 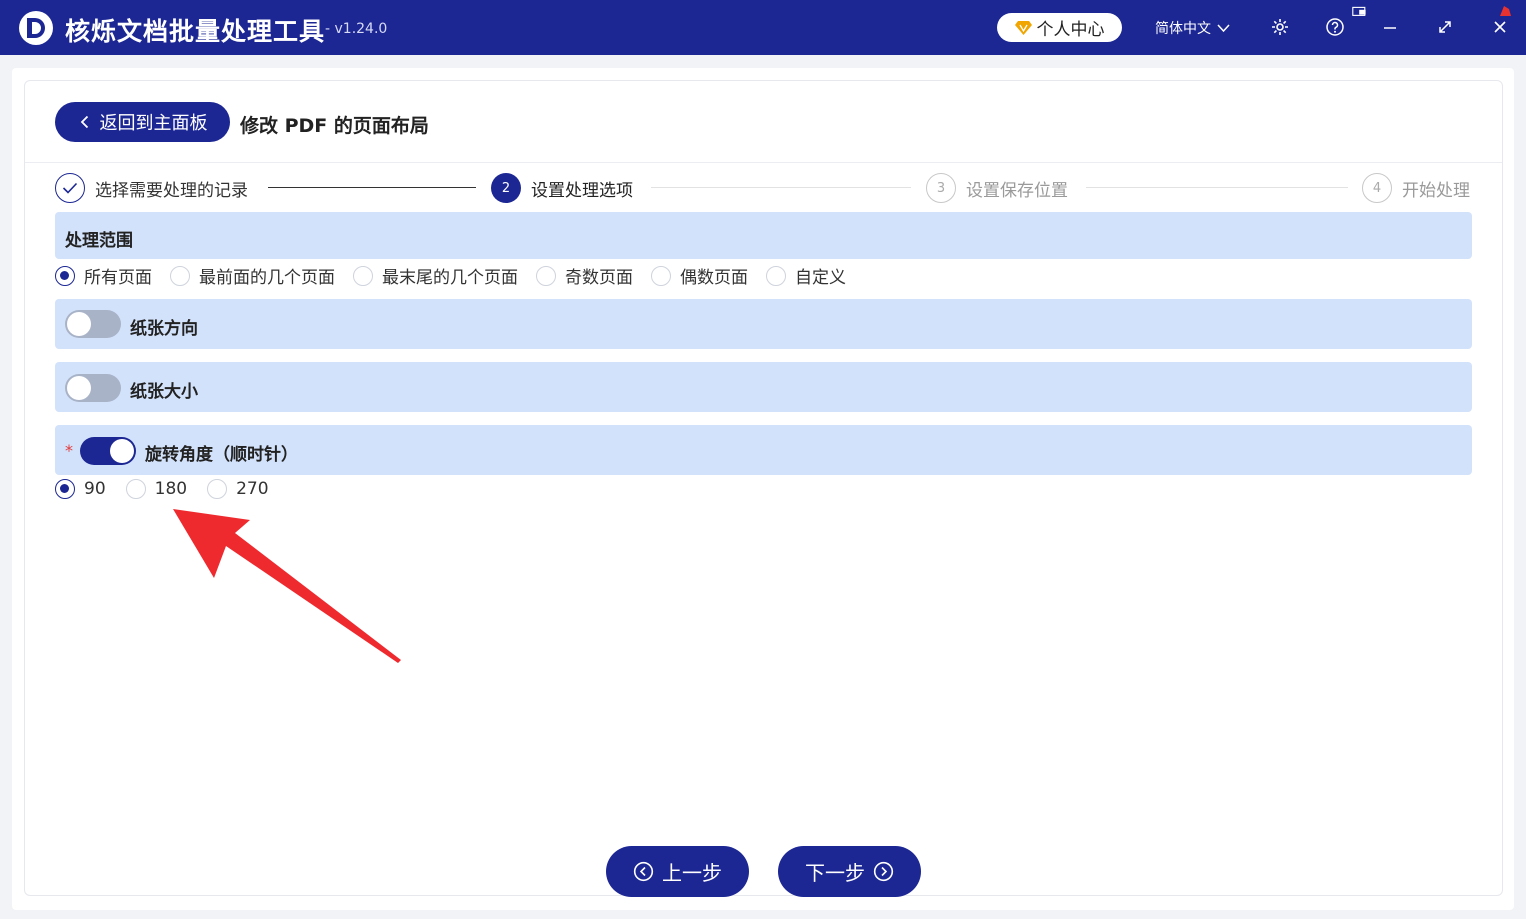 I want to click on range-section-title: 处理范围, so click(x=99, y=241).